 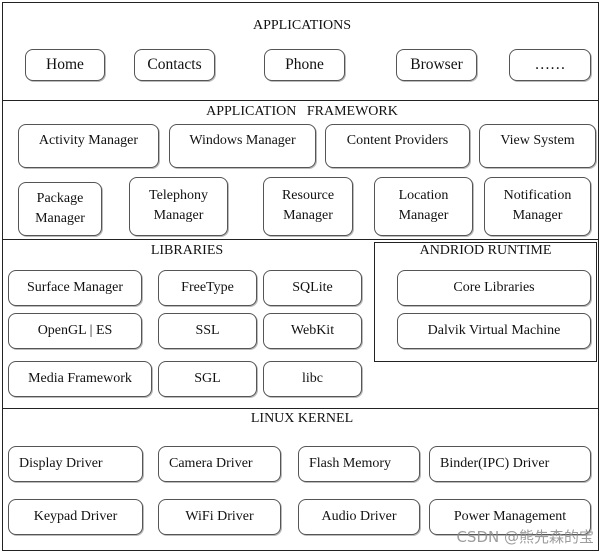 I want to click on fw-telephony-line2: Manager, so click(x=178, y=215).